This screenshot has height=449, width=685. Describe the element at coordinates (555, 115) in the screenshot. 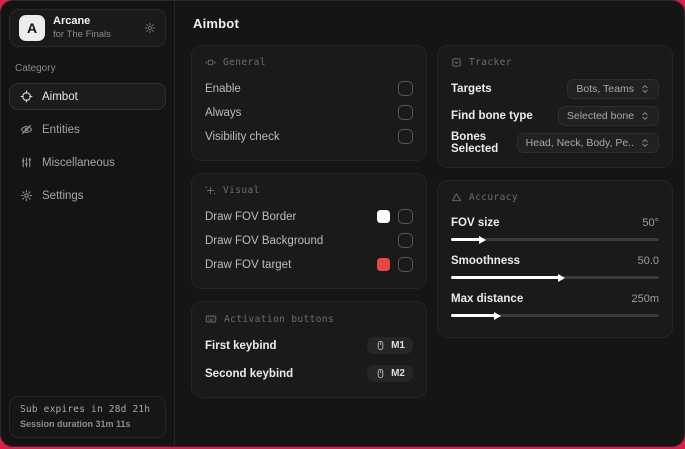

I see `setting-row-find-bone-type: Find bone type Selected bone` at that location.